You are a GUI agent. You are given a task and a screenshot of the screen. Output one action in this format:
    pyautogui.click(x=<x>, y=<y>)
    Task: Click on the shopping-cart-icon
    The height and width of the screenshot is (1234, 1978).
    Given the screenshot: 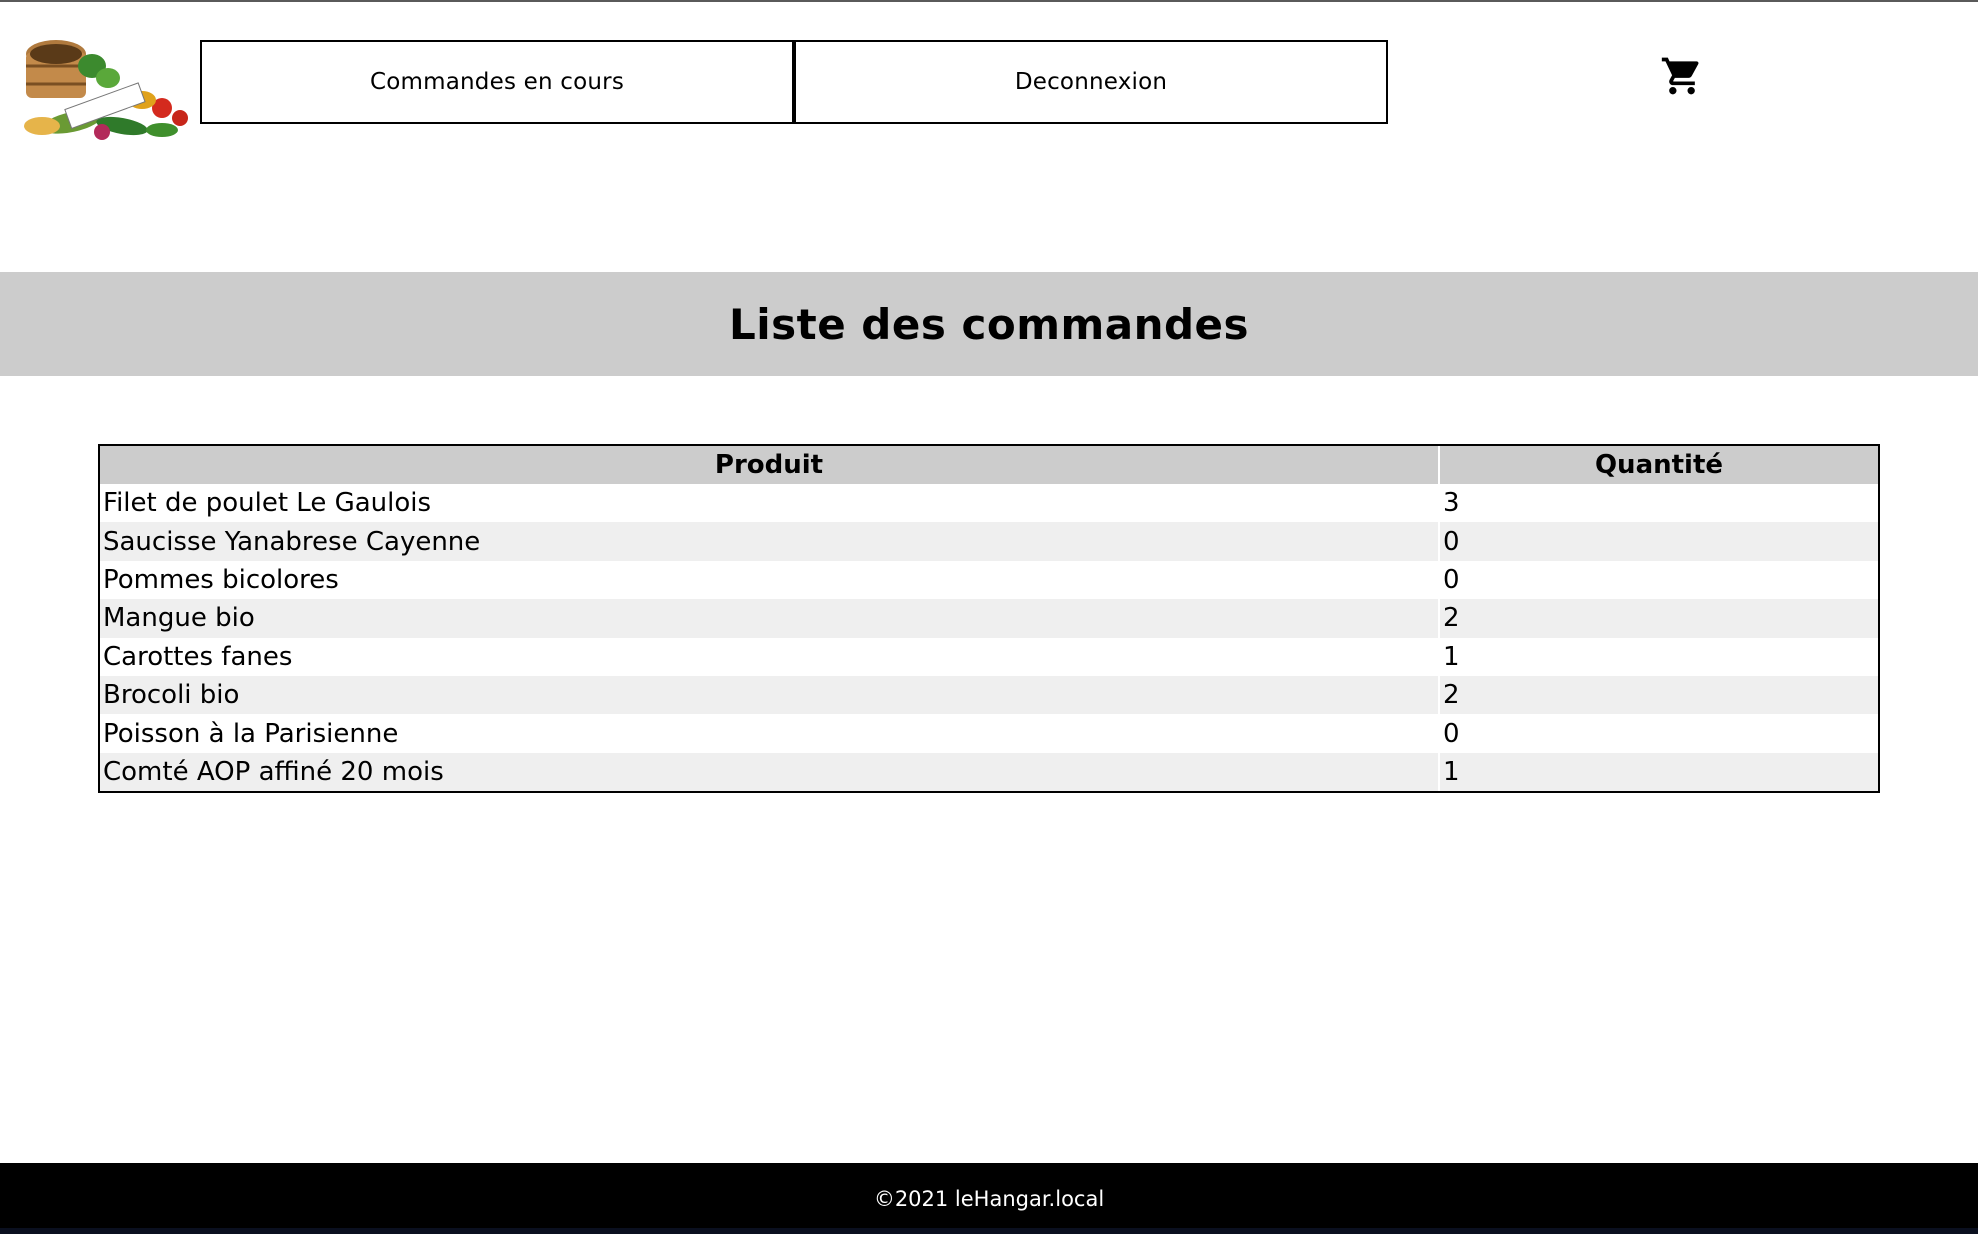 What is the action you would take?
    pyautogui.click(x=1680, y=76)
    